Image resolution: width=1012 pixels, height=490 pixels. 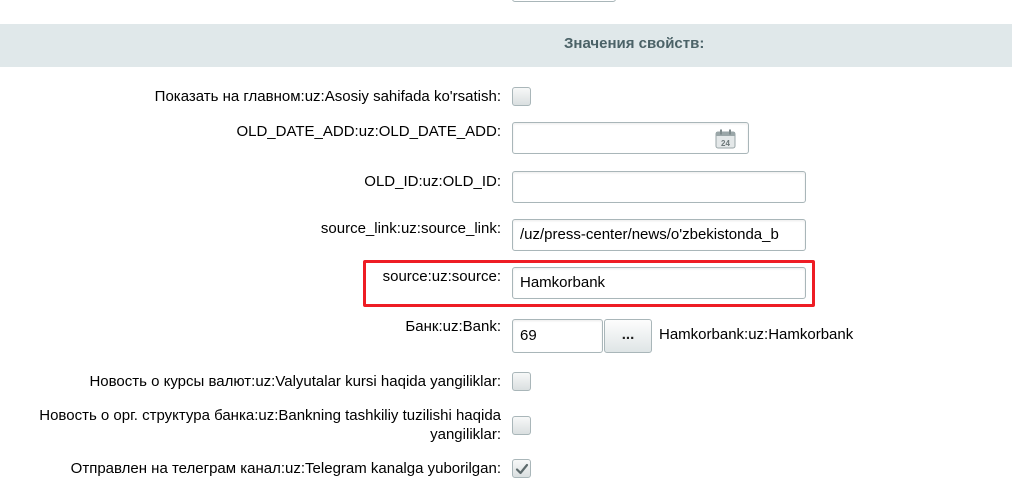 What do you see at coordinates (756, 334) in the screenshot?
I see `bank-name-text: Hamkorbank:uz:Hamkorbank` at bounding box center [756, 334].